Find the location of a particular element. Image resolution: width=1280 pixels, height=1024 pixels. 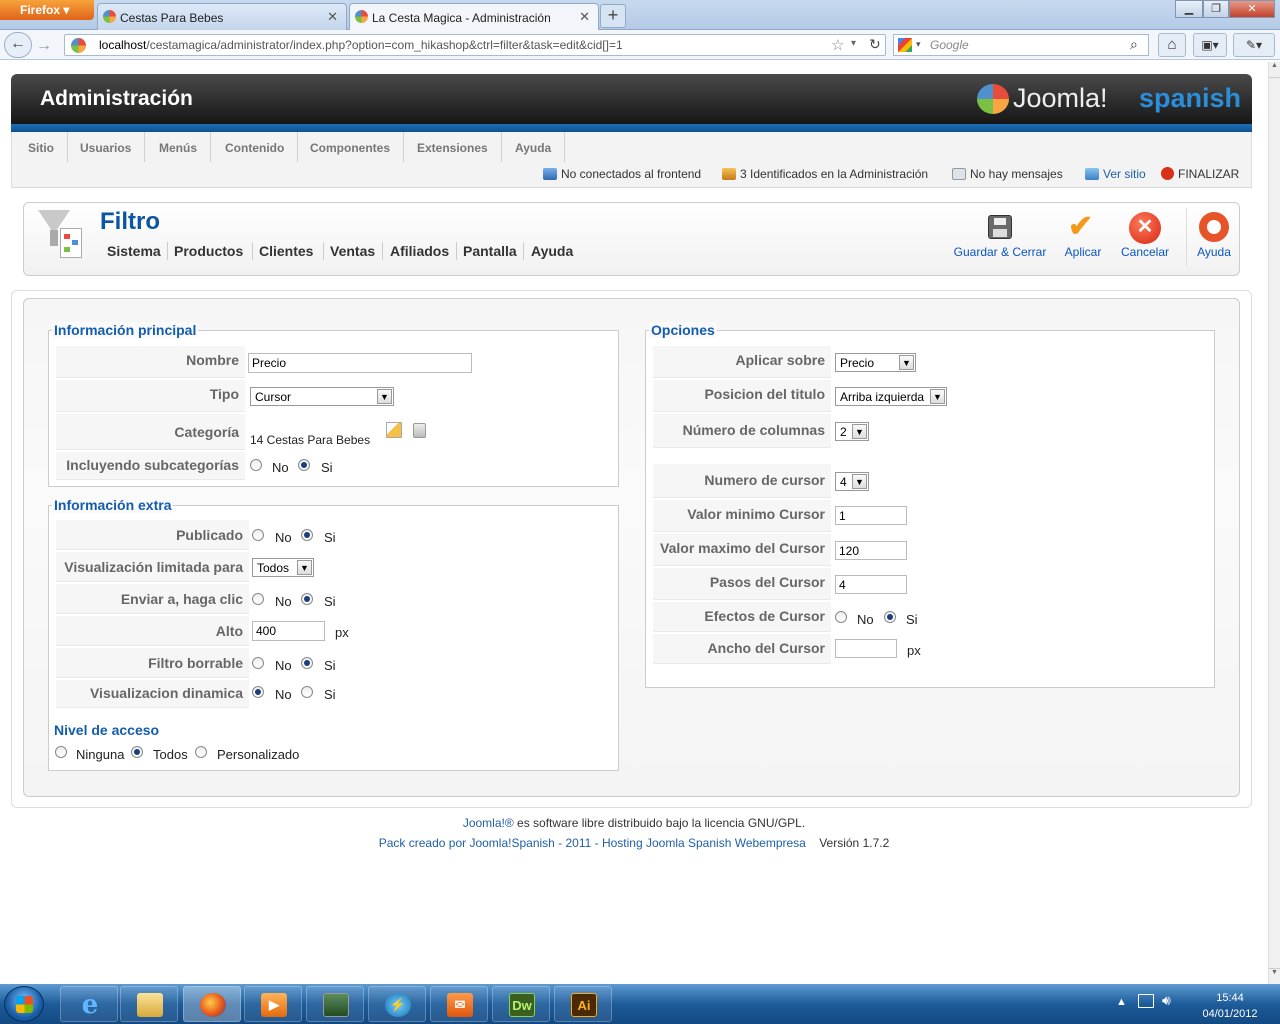

home-icon: ⌂ is located at coordinates (1172, 45).